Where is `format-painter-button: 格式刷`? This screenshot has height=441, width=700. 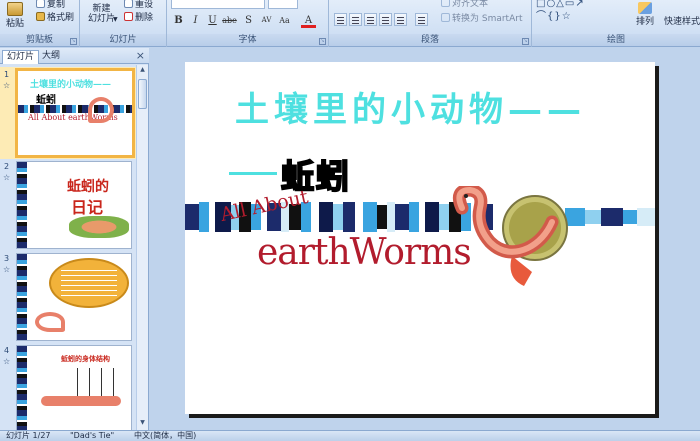
format-painter-button: 格式刷 is located at coordinates (55, 16).